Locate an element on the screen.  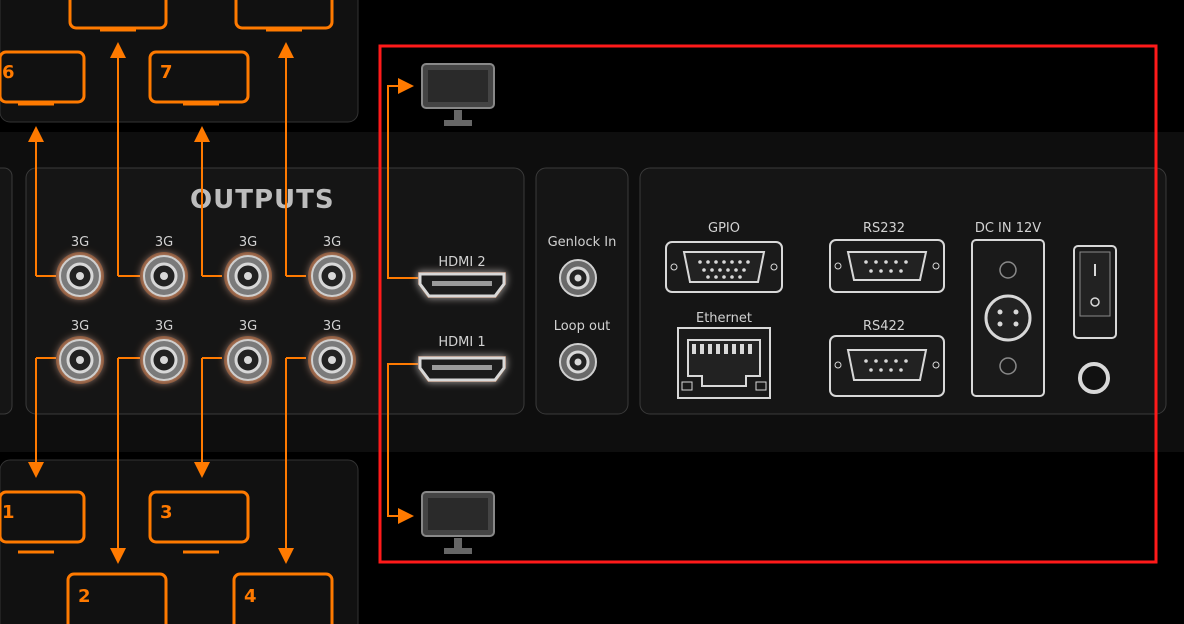
sdi-label-8: 3G is located at coordinates (332, 326).